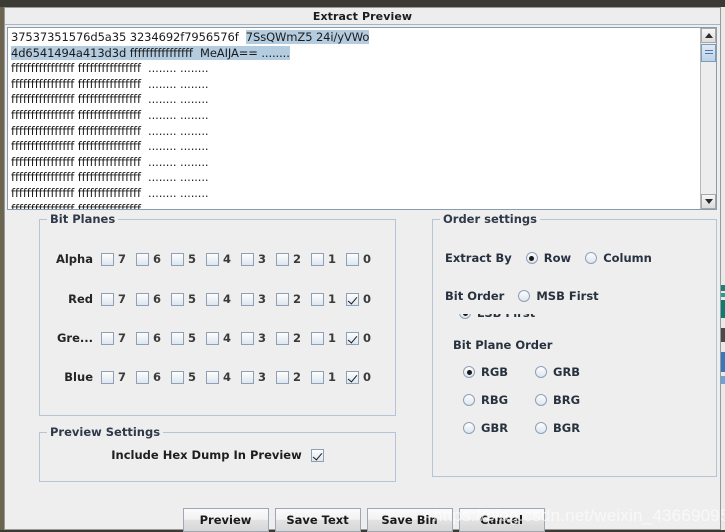 This screenshot has width=725, height=532. Describe the element at coordinates (495, 372) in the screenshot. I see `bit-plane-order-rgb-label: RGB` at that location.